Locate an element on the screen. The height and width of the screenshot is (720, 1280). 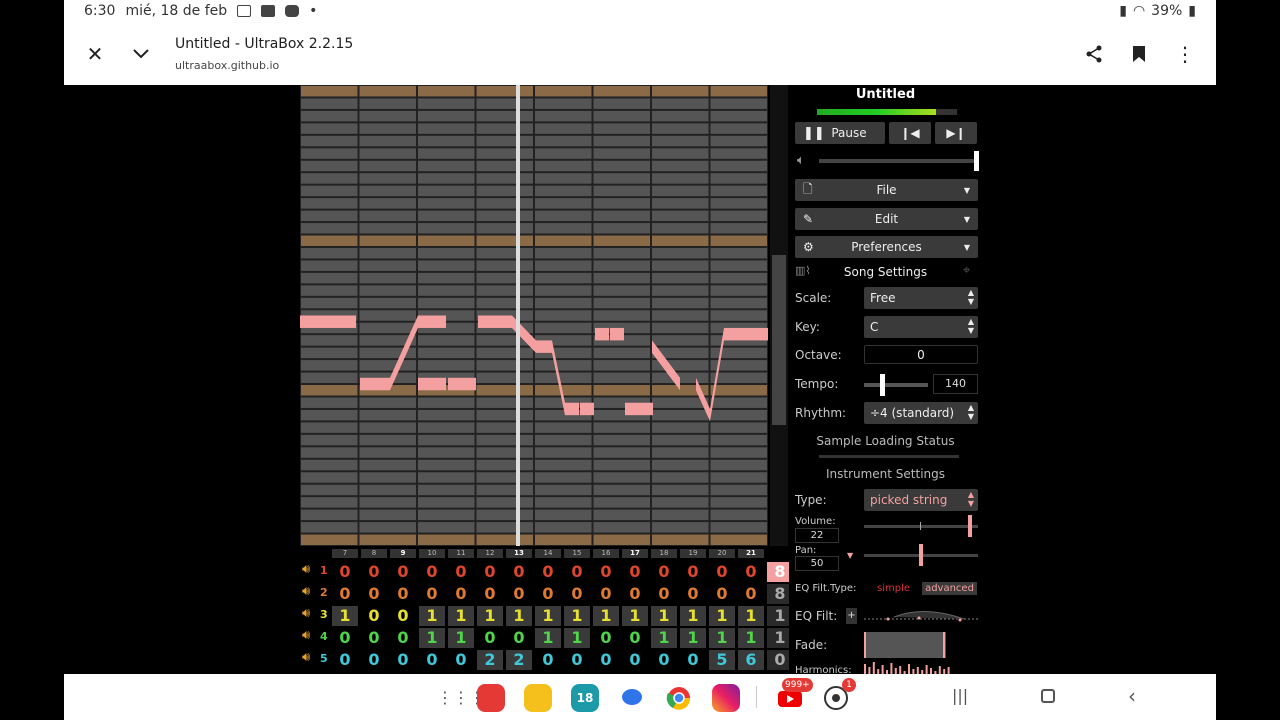
instagram-app-icon is located at coordinates (726, 698).